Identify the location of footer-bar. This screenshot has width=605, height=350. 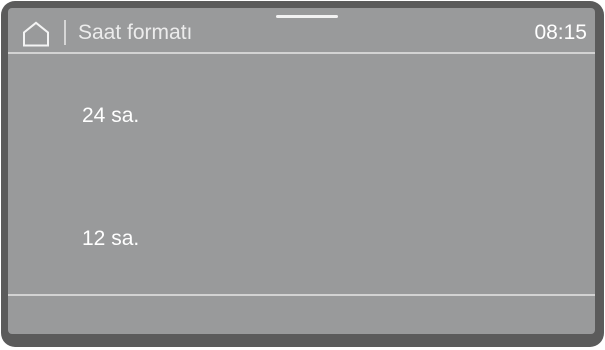
(301, 315).